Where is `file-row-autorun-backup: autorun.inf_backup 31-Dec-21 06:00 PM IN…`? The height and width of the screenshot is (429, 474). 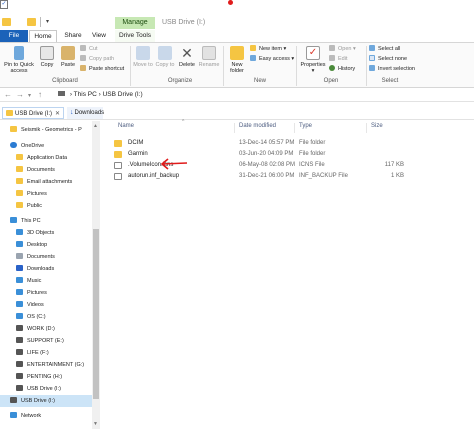 file-row-autorun-backup: autorun.inf_backup 31-Dec-21 06:00 PM IN… is located at coordinates (259, 176).